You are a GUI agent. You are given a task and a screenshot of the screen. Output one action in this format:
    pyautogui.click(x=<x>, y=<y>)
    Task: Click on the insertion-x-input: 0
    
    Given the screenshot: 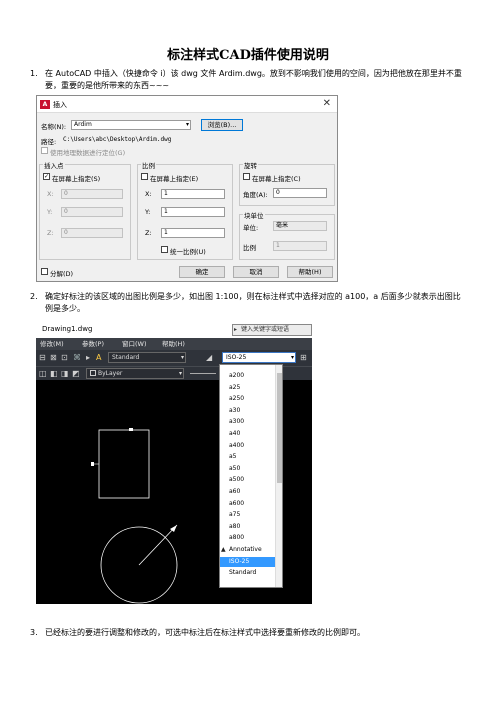 What is the action you would take?
    pyautogui.click(x=92, y=194)
    